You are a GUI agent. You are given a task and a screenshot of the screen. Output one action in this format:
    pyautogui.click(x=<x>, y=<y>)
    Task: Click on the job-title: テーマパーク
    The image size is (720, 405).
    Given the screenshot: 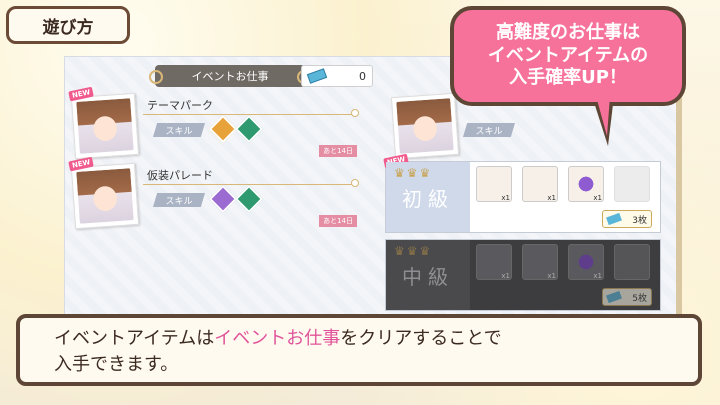 What is the action you would take?
    pyautogui.click(x=251, y=107)
    